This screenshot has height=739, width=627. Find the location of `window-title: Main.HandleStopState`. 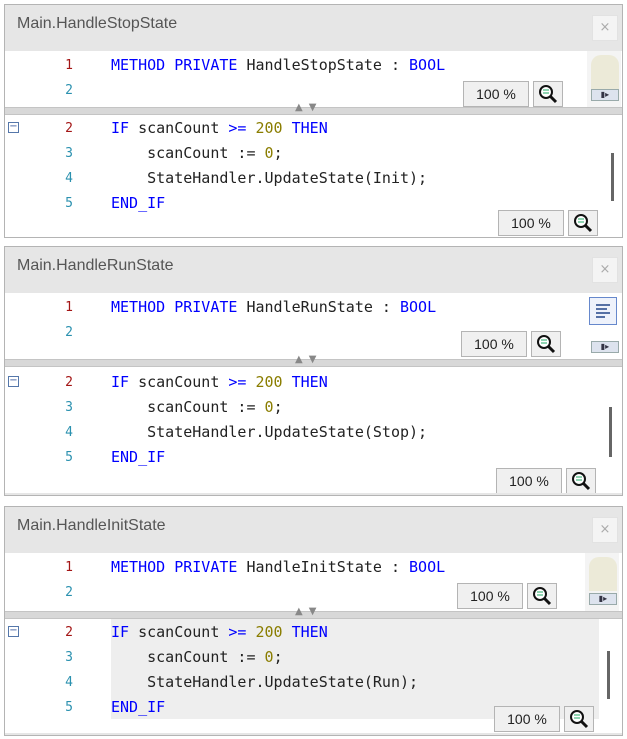

window-title: Main.HandleStopState is located at coordinates (97, 23).